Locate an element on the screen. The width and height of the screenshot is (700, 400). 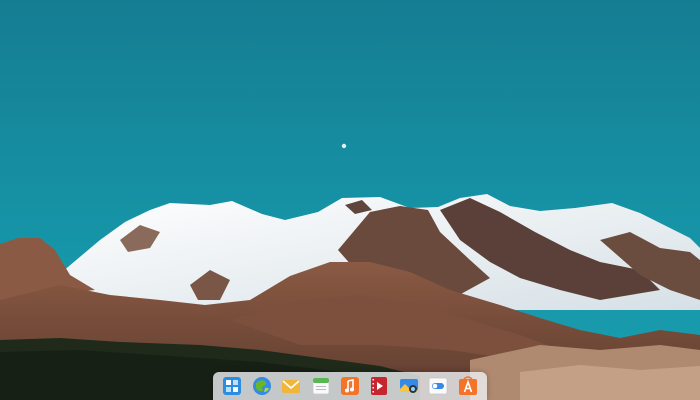
dock-item-multitasking is located at coordinates (232, 386).